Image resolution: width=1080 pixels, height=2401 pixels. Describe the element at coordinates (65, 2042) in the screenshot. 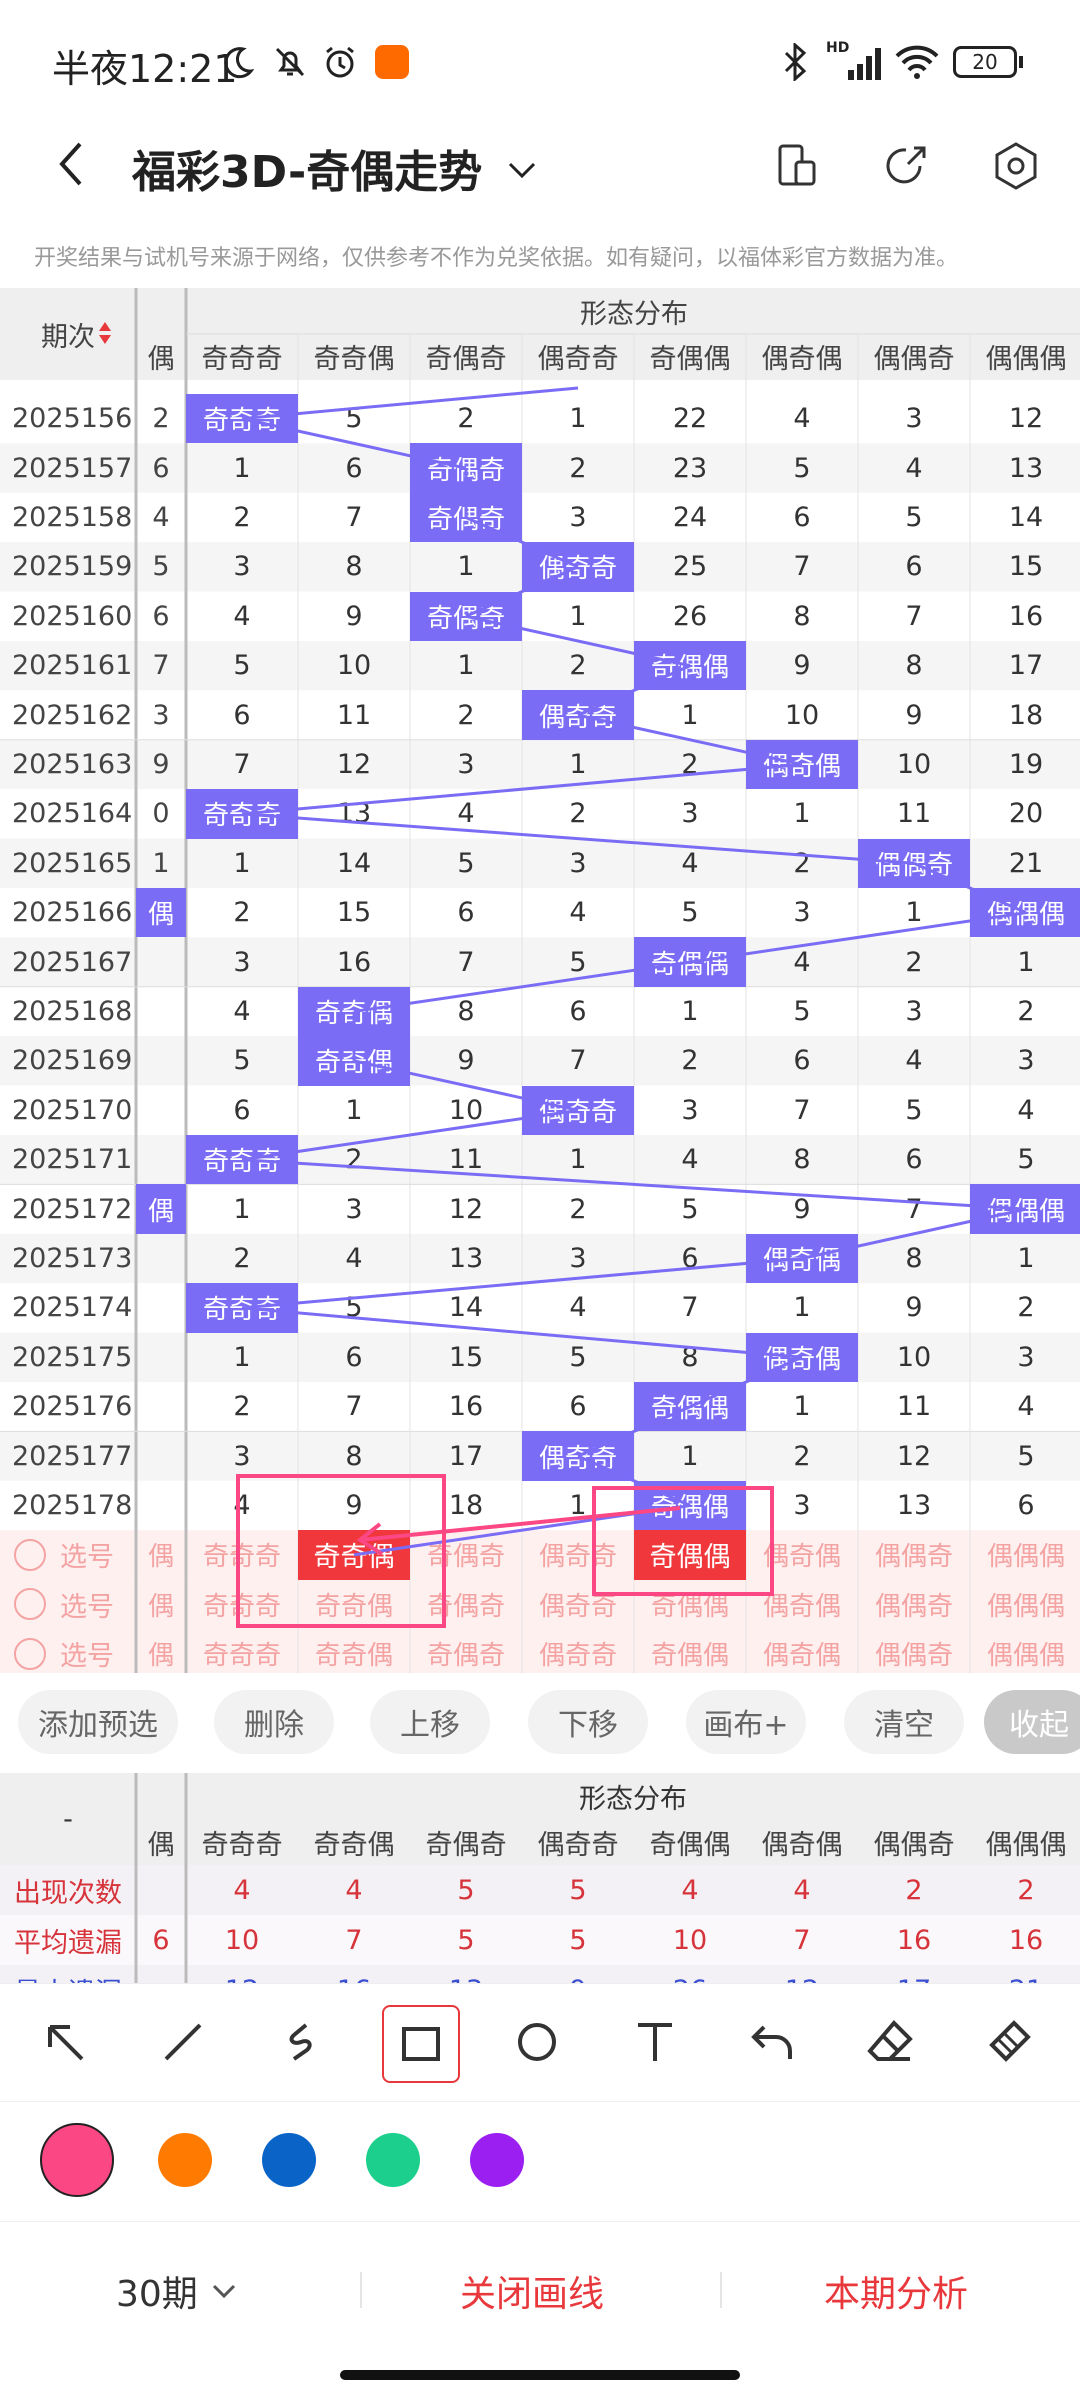

I see `arrow-tool-icon` at that location.